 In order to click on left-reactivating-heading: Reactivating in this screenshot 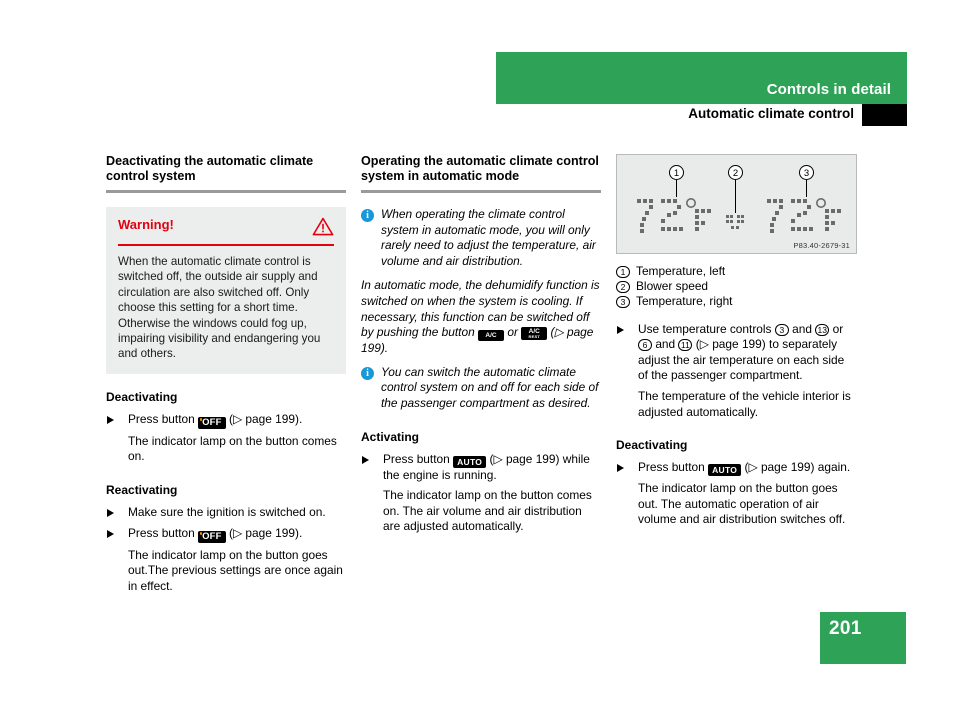, I will do `click(142, 490)`.